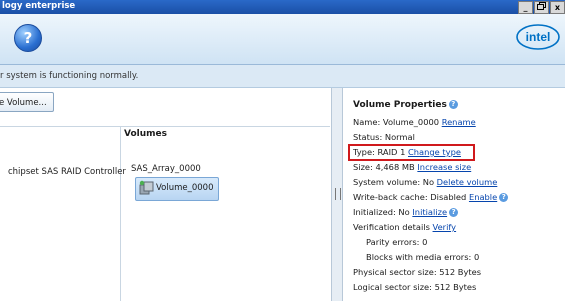 This screenshot has width=565, height=301. Describe the element at coordinates (411, 152) in the screenshot. I see `highlight-box` at that location.